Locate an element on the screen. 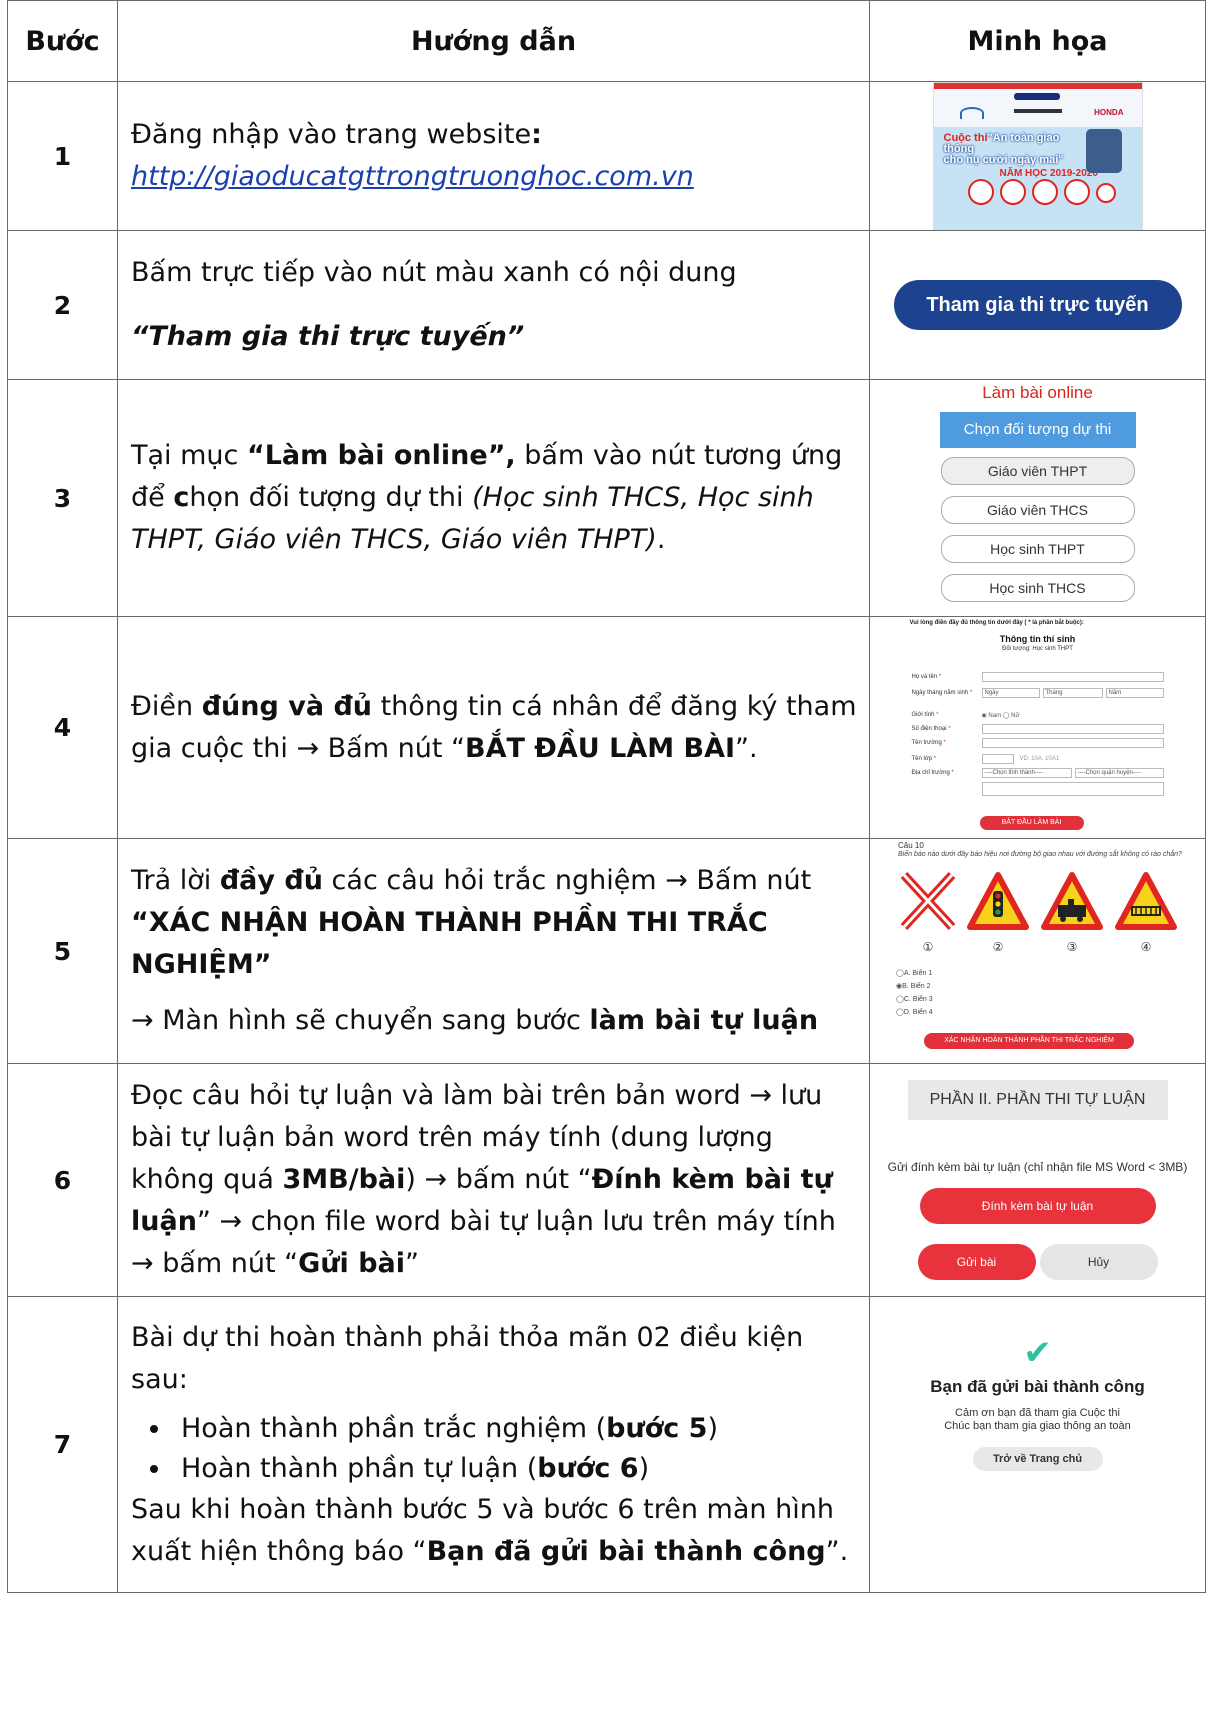 This screenshot has width=1211, height=1714. submit-row: Gửi bài Hủy is located at coordinates (1037, 1262).